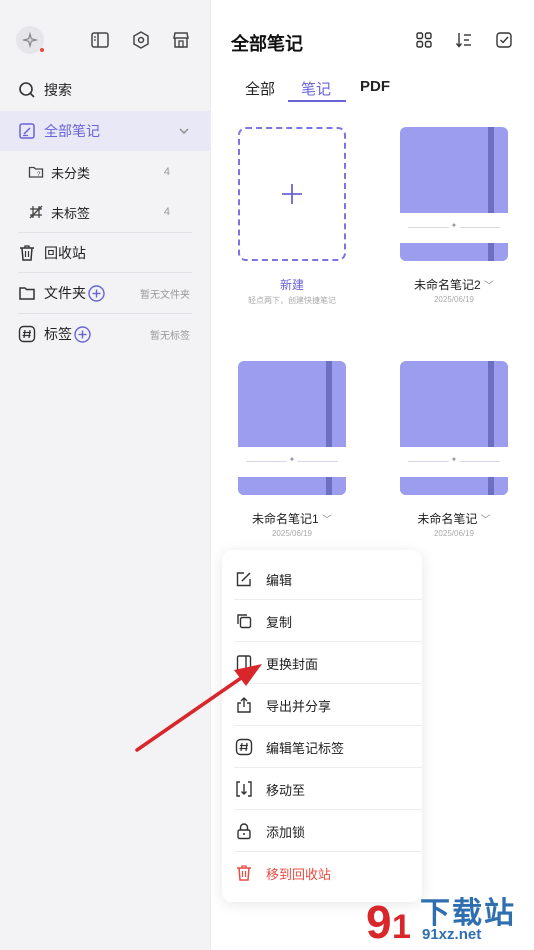  I want to click on menu-item-edit-tags: 编辑笔记标签, so click(322, 747).